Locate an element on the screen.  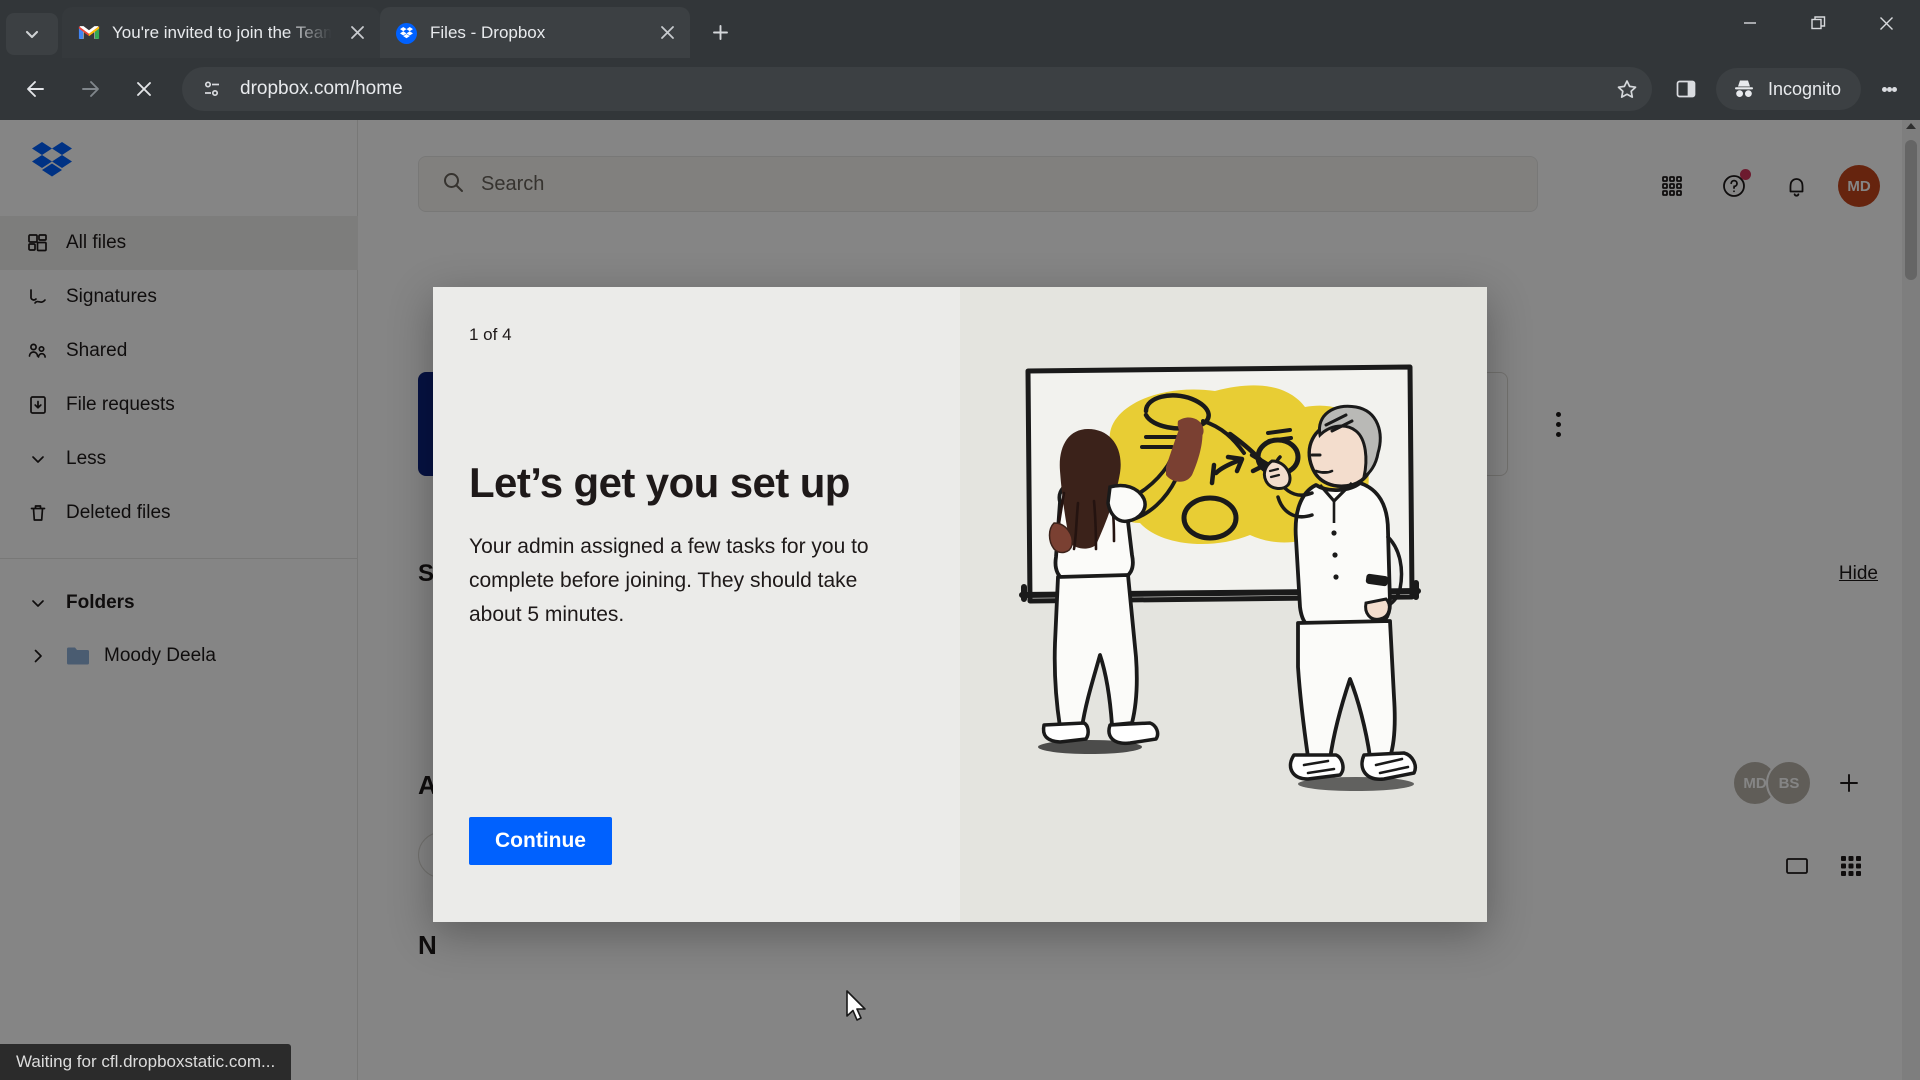
dropbox-icon is located at coordinates (407, 33).